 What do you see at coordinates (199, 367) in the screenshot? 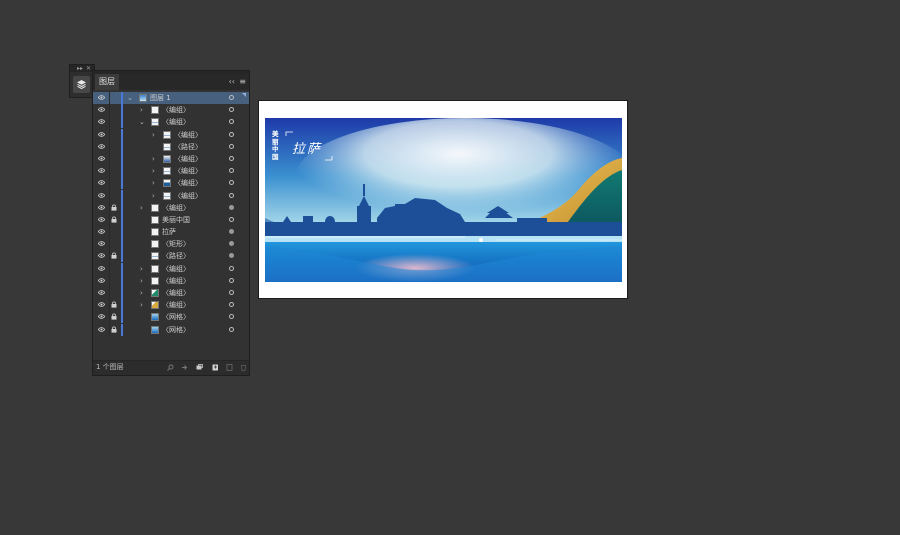
I see `make-clipping-mask-icon` at bounding box center [199, 367].